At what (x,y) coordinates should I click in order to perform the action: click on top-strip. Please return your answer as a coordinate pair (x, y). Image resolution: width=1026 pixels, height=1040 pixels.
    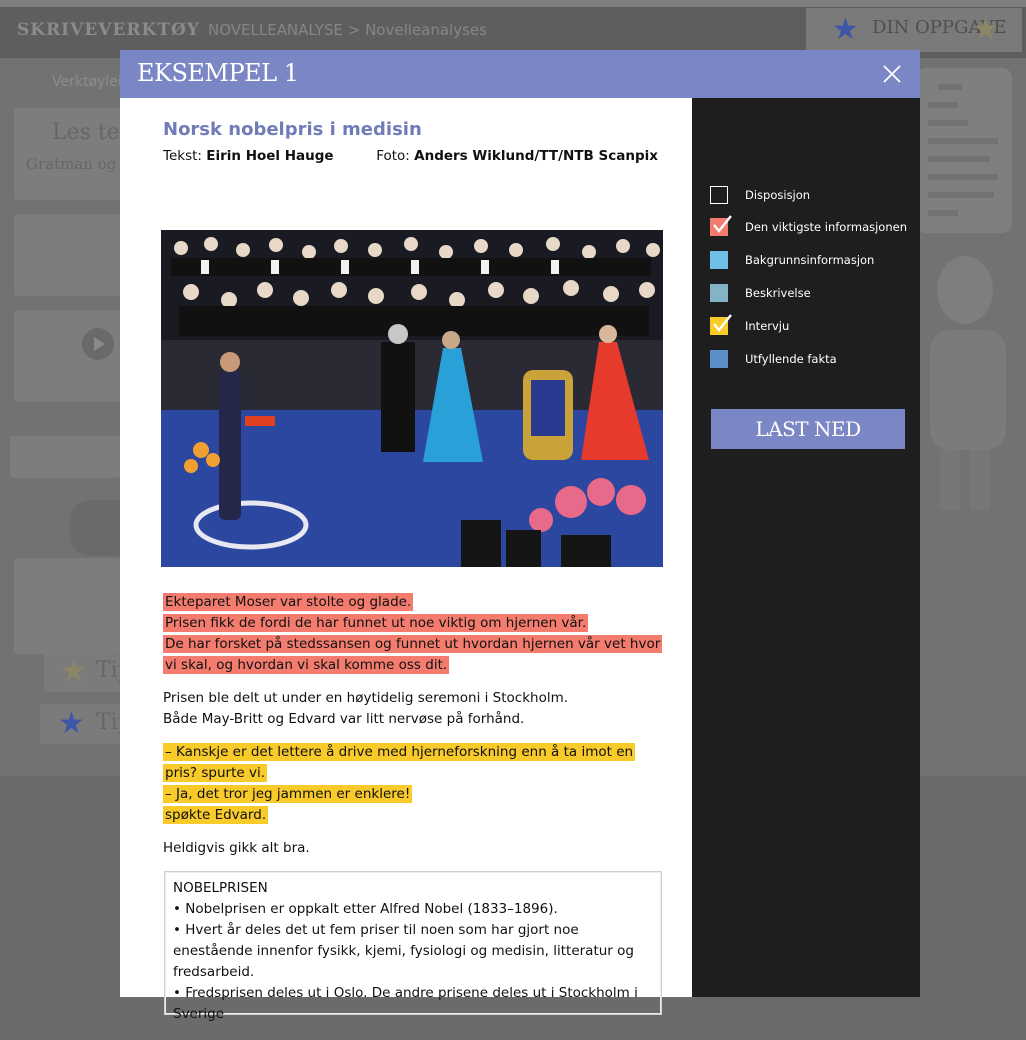
    Looking at the image, I should click on (513, 3).